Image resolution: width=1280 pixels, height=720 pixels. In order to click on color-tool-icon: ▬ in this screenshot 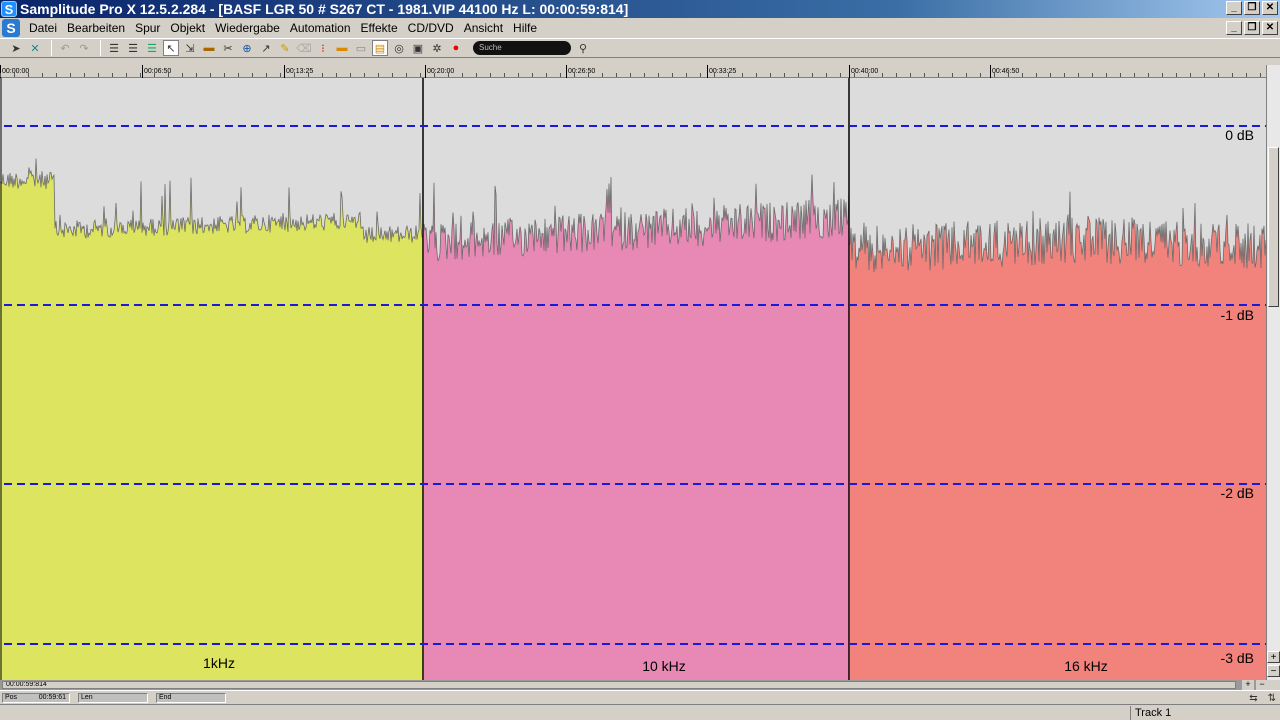, I will do `click(342, 48)`.